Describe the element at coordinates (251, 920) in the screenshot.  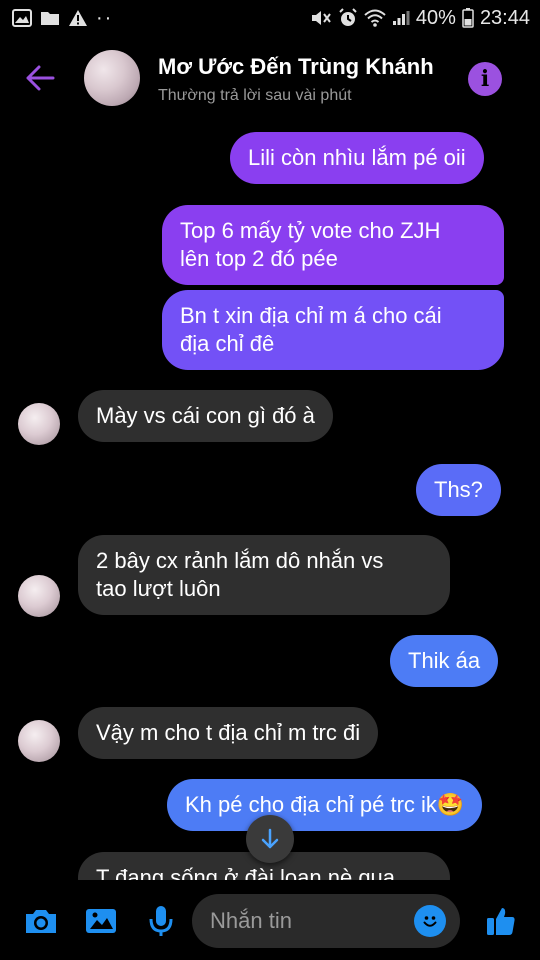
I see `message-input-placeholder: Nhắn tin` at that location.